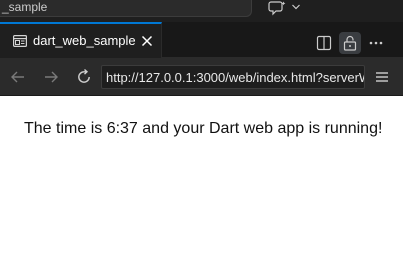 Image resolution: width=403 pixels, height=279 pixels. Describe the element at coordinates (126, 8) in the screenshot. I see `command-center-search: _sample` at that location.